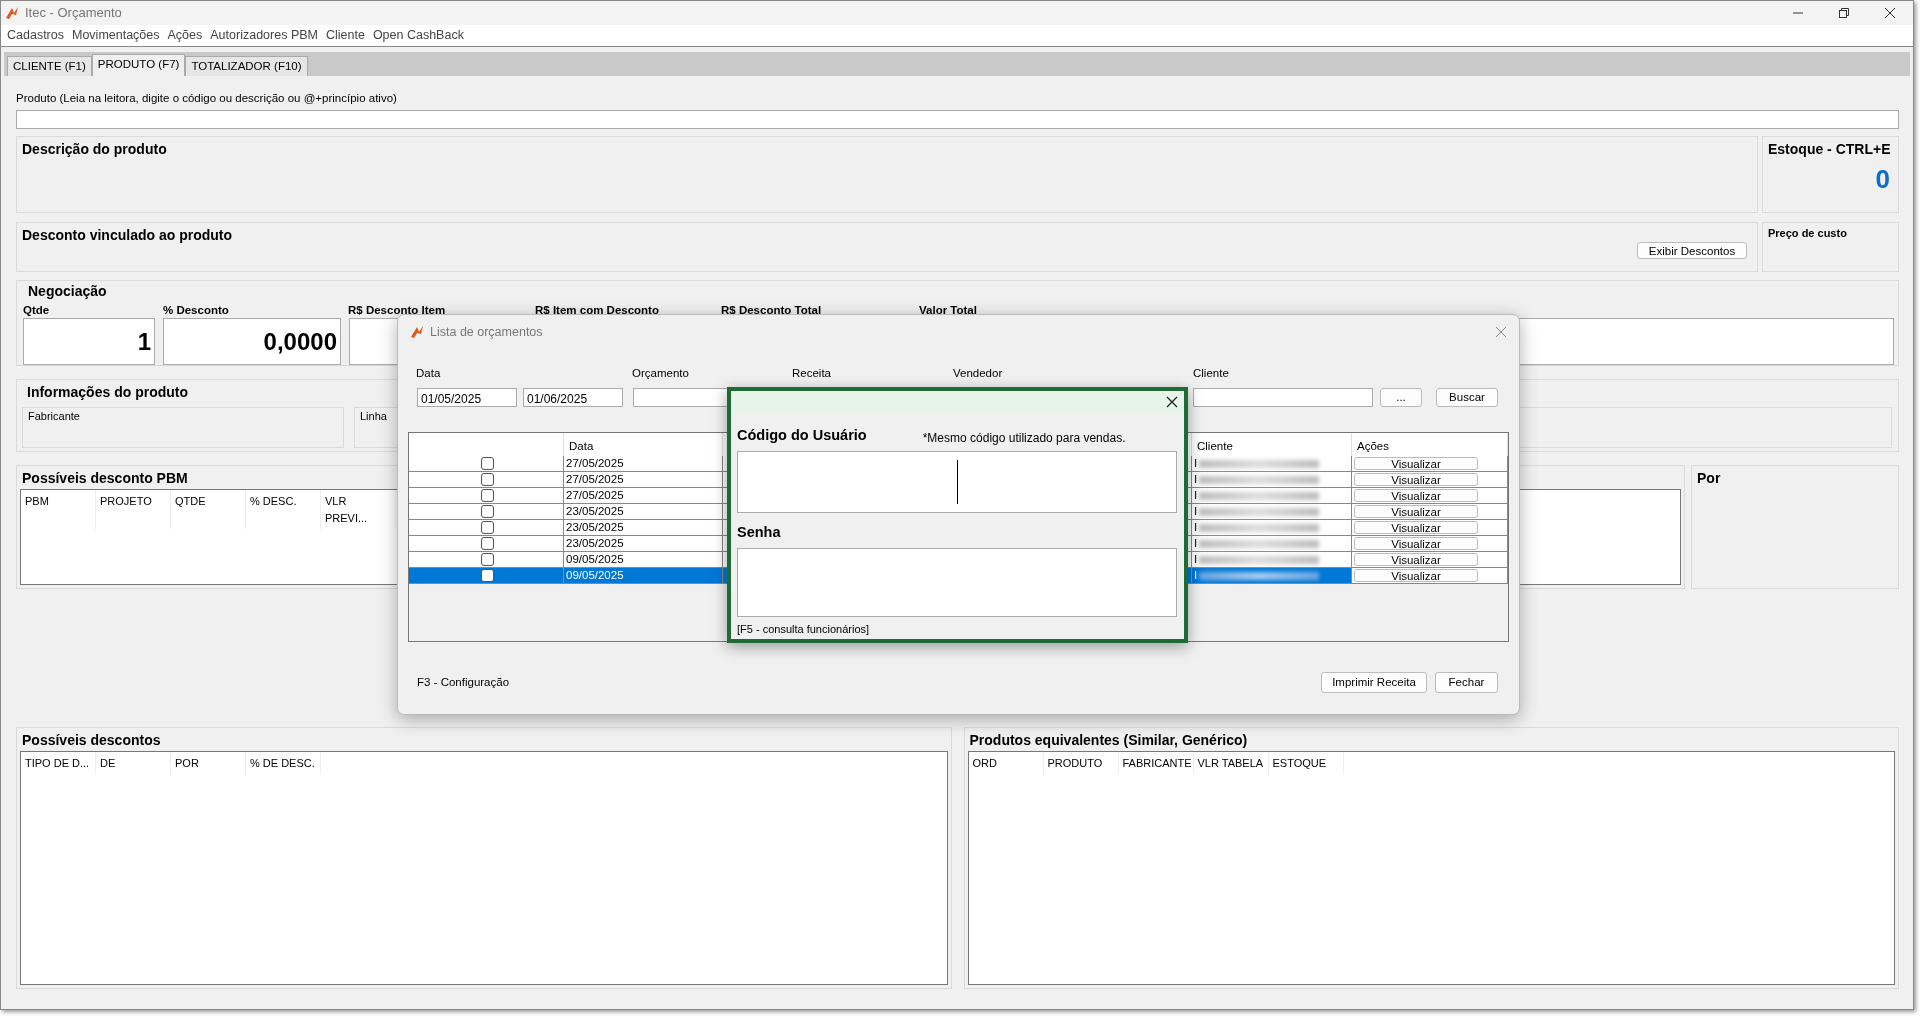 This screenshot has width=1925, height=1021. What do you see at coordinates (1272, 444) in the screenshot?
I see `column-header: Cliente` at bounding box center [1272, 444].